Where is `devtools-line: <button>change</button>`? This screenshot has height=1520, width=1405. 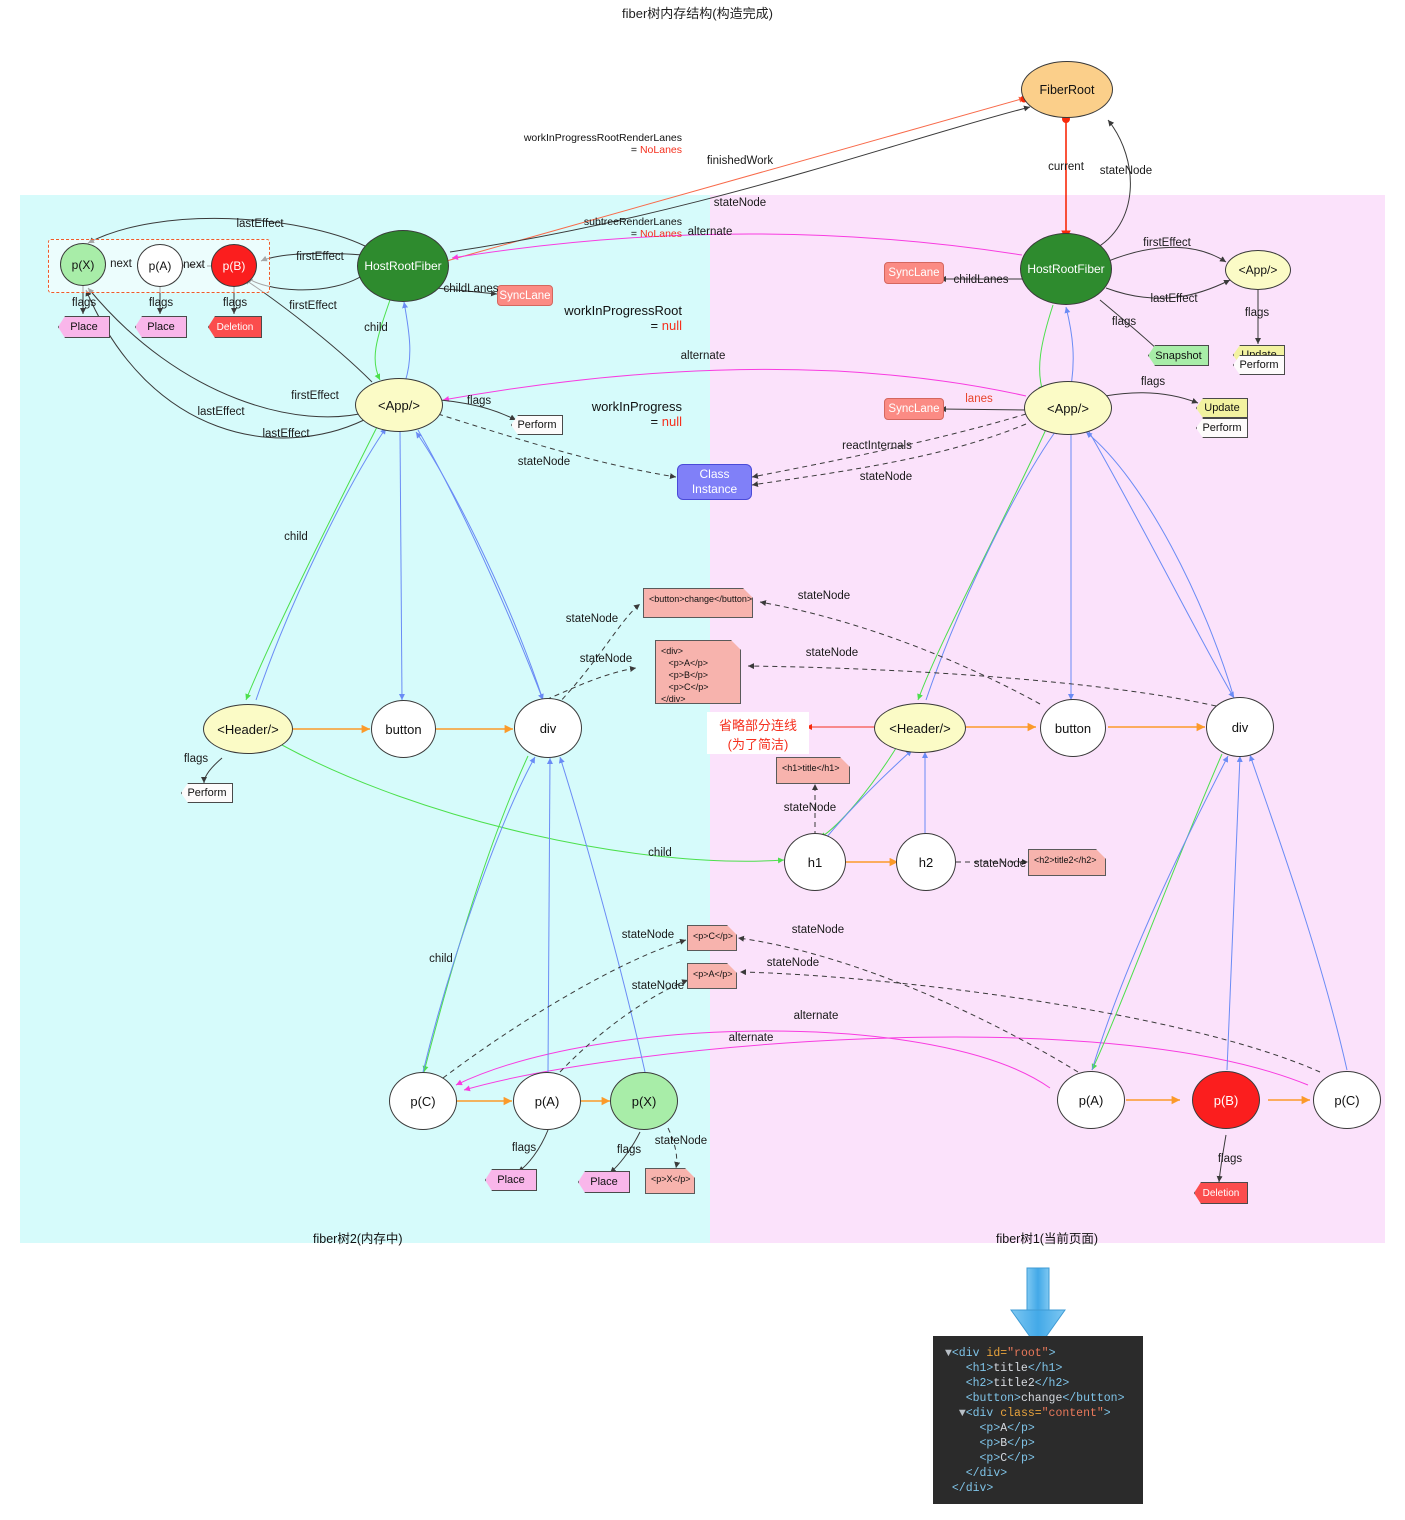 devtools-line: <button>change</button> is located at coordinates (1038, 1398).